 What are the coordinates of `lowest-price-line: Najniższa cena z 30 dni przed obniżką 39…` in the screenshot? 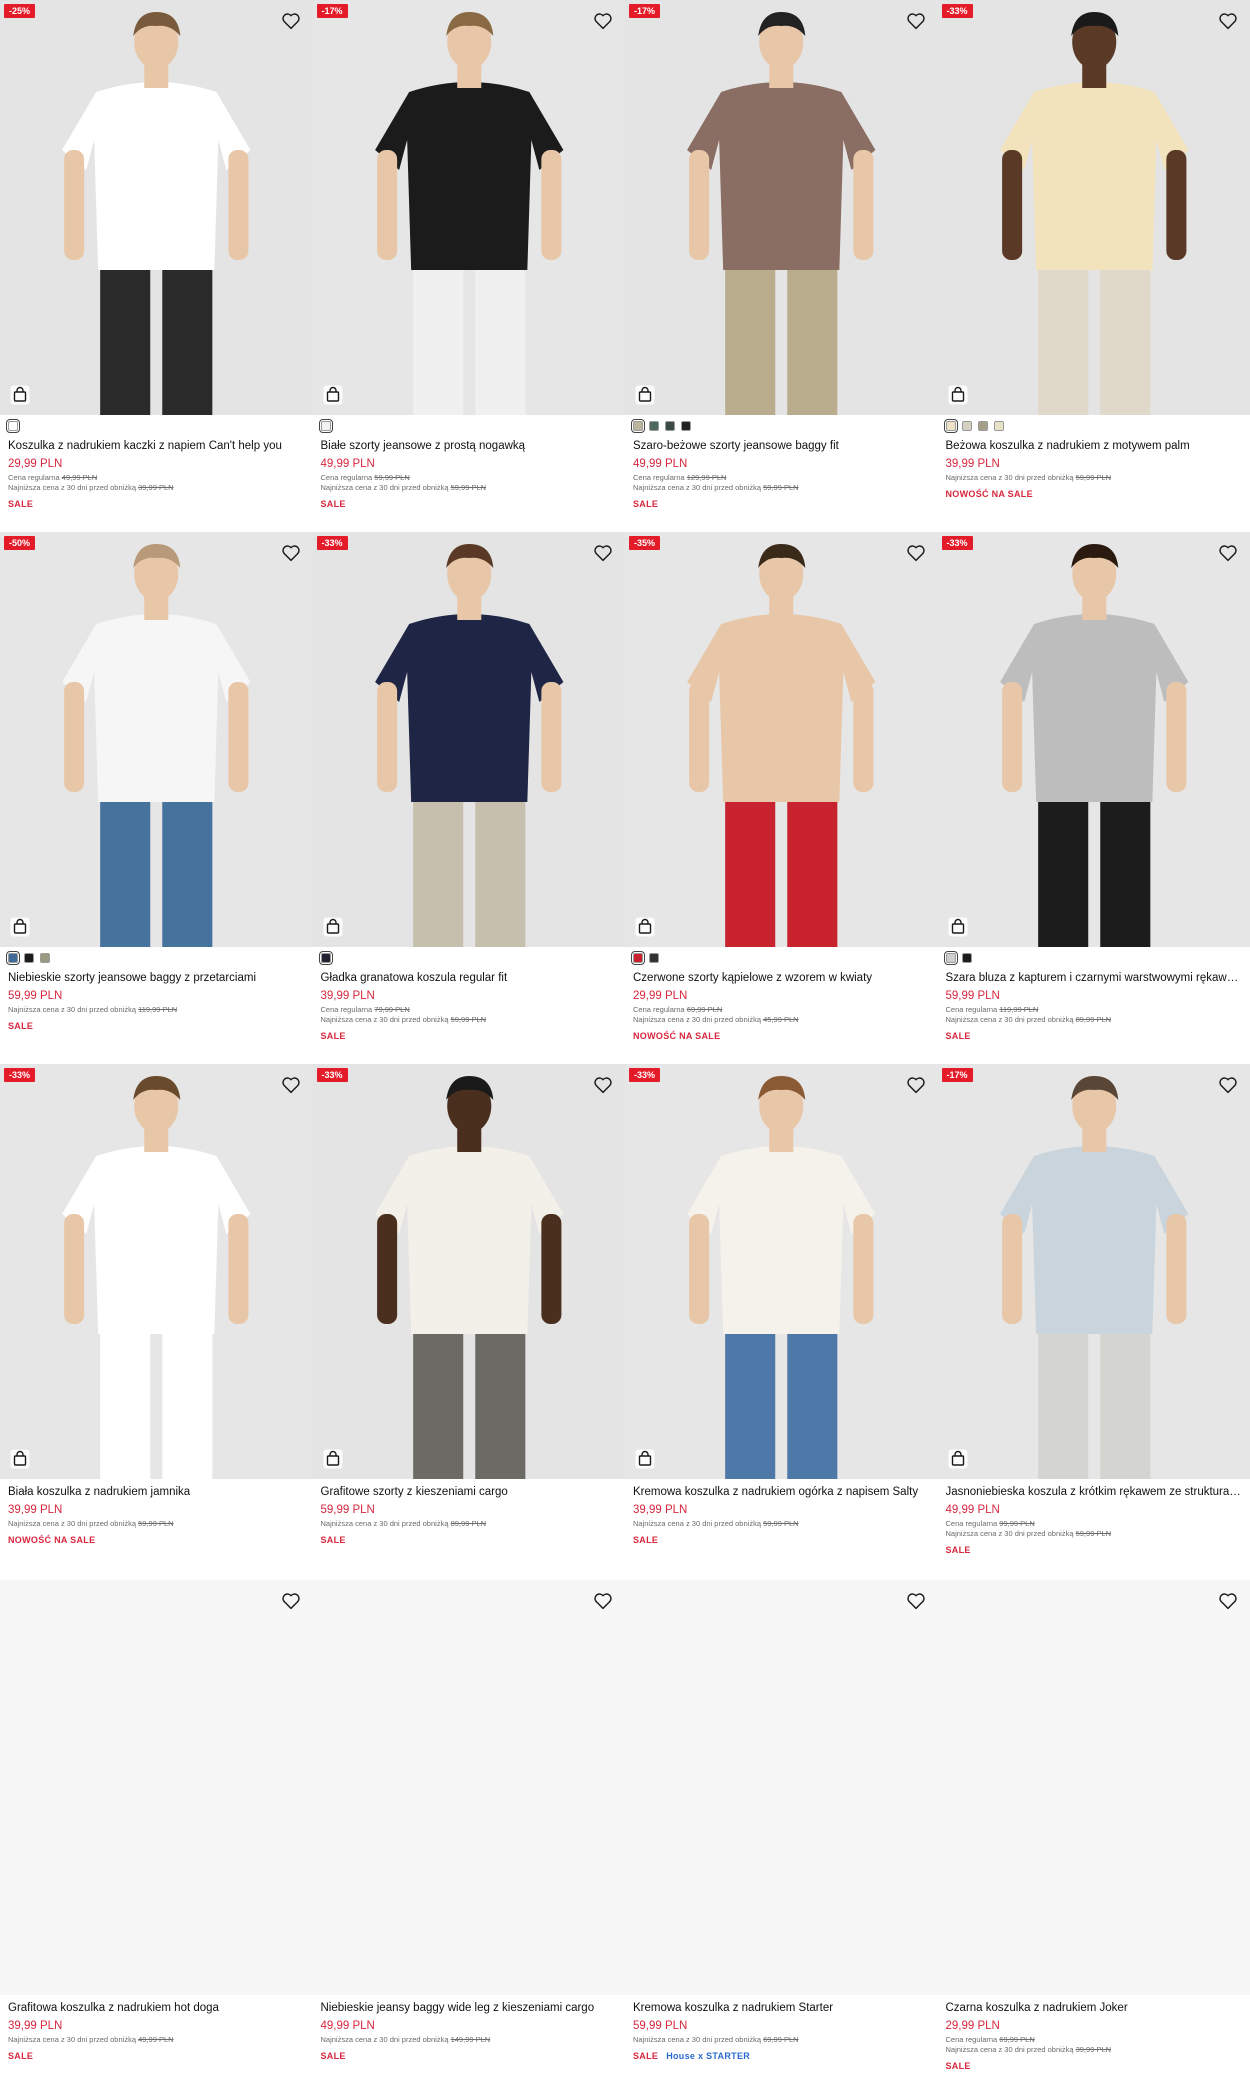 It's located at (156, 488).